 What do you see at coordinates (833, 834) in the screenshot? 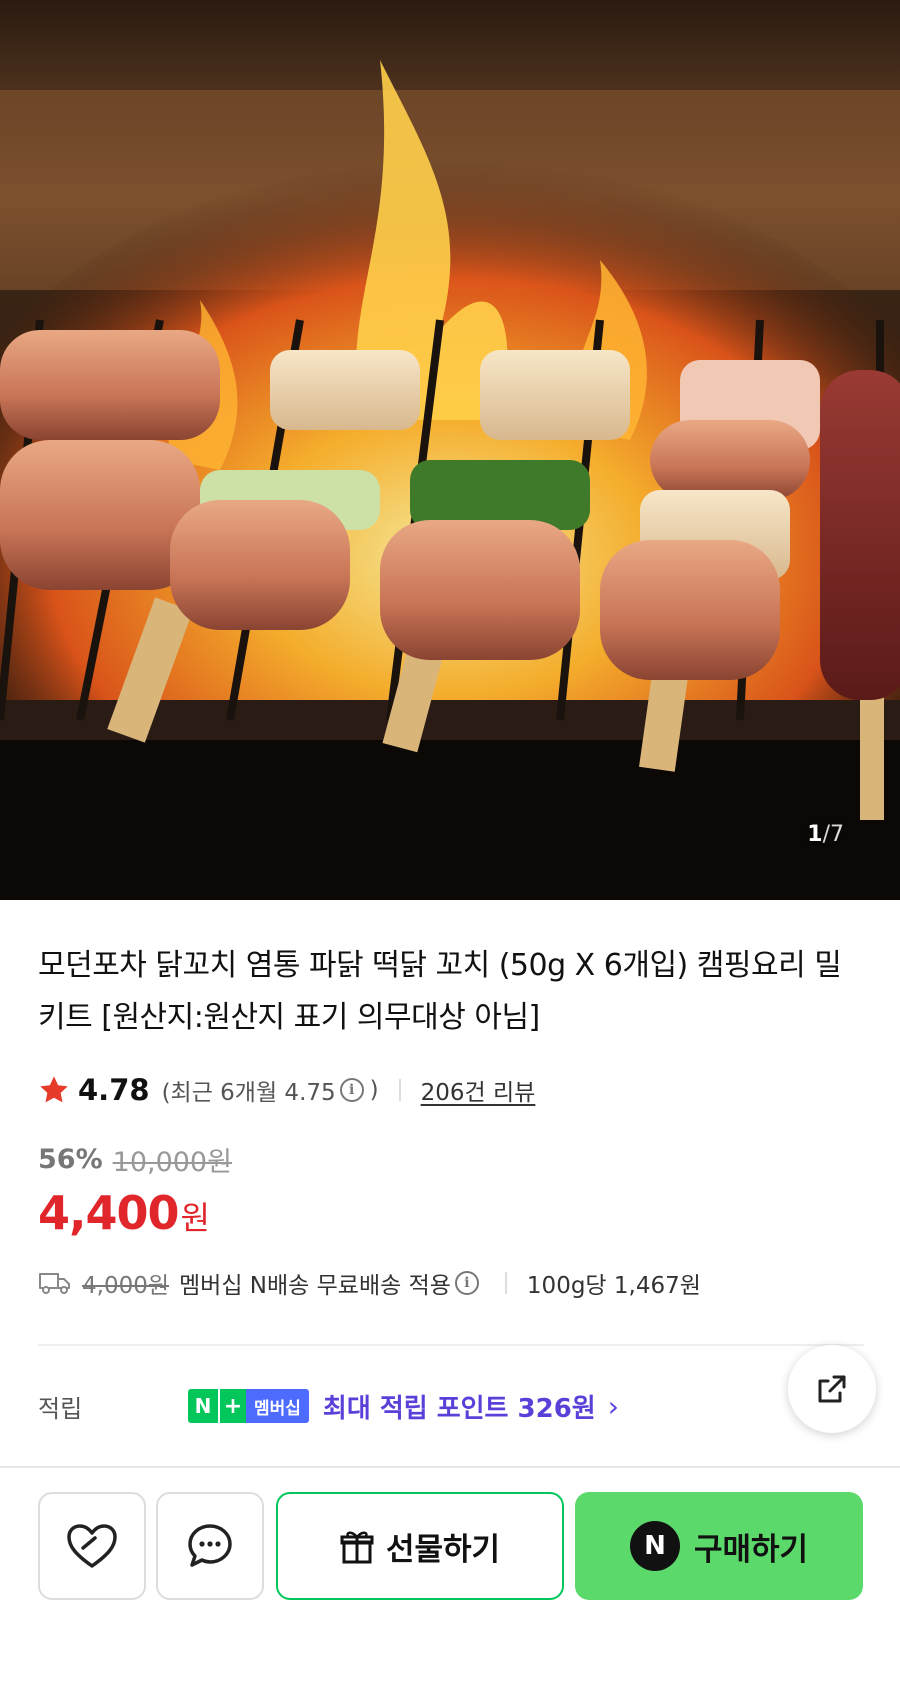
I see `gallery-total-pages: /7` at bounding box center [833, 834].